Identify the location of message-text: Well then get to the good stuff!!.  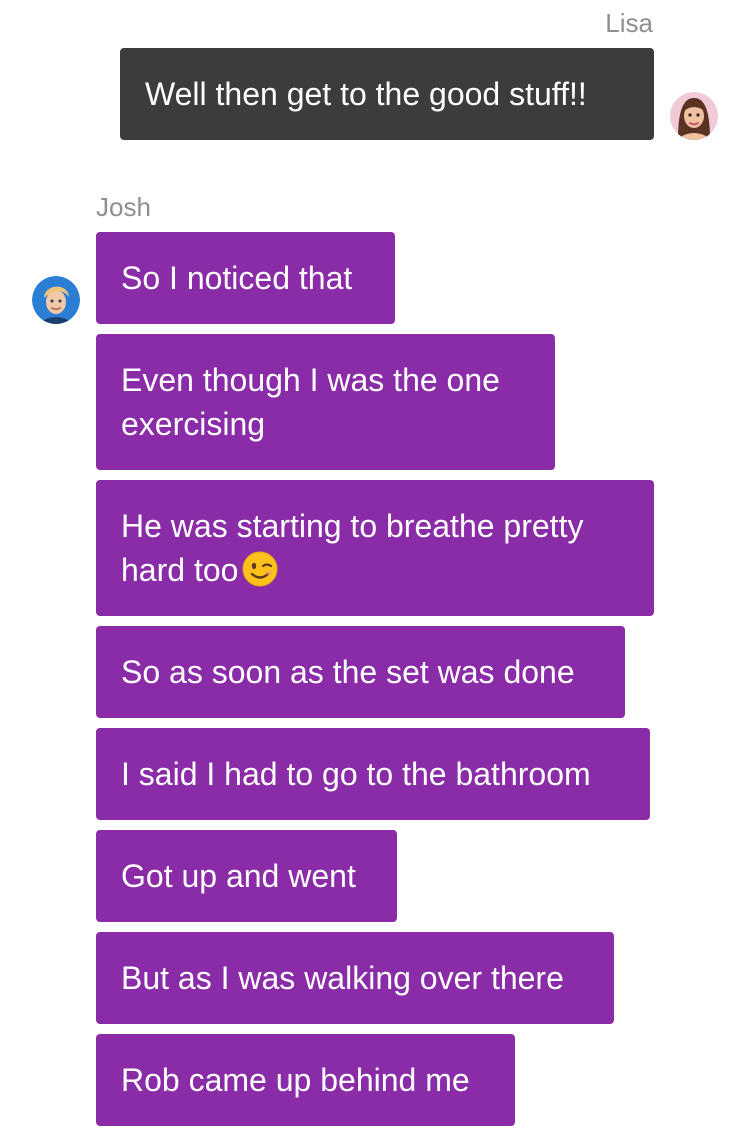
(366, 94).